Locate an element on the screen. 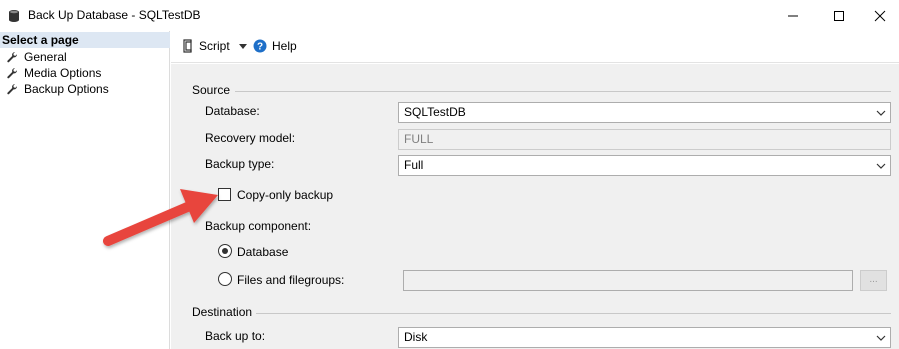  radio-files-label: Files and filegroups: is located at coordinates (290, 280).